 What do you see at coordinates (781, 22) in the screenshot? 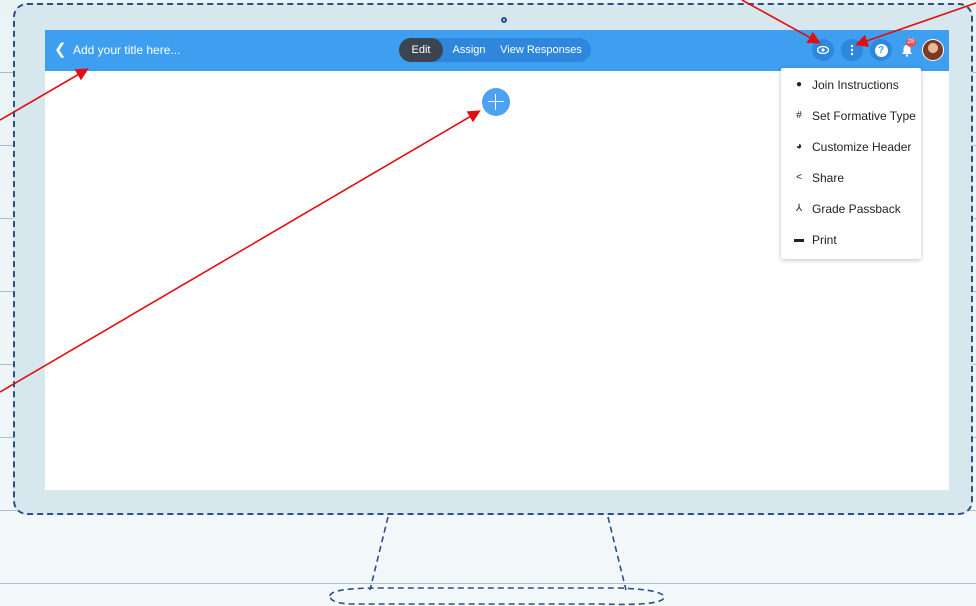
I see `arrow-to-preview` at bounding box center [781, 22].